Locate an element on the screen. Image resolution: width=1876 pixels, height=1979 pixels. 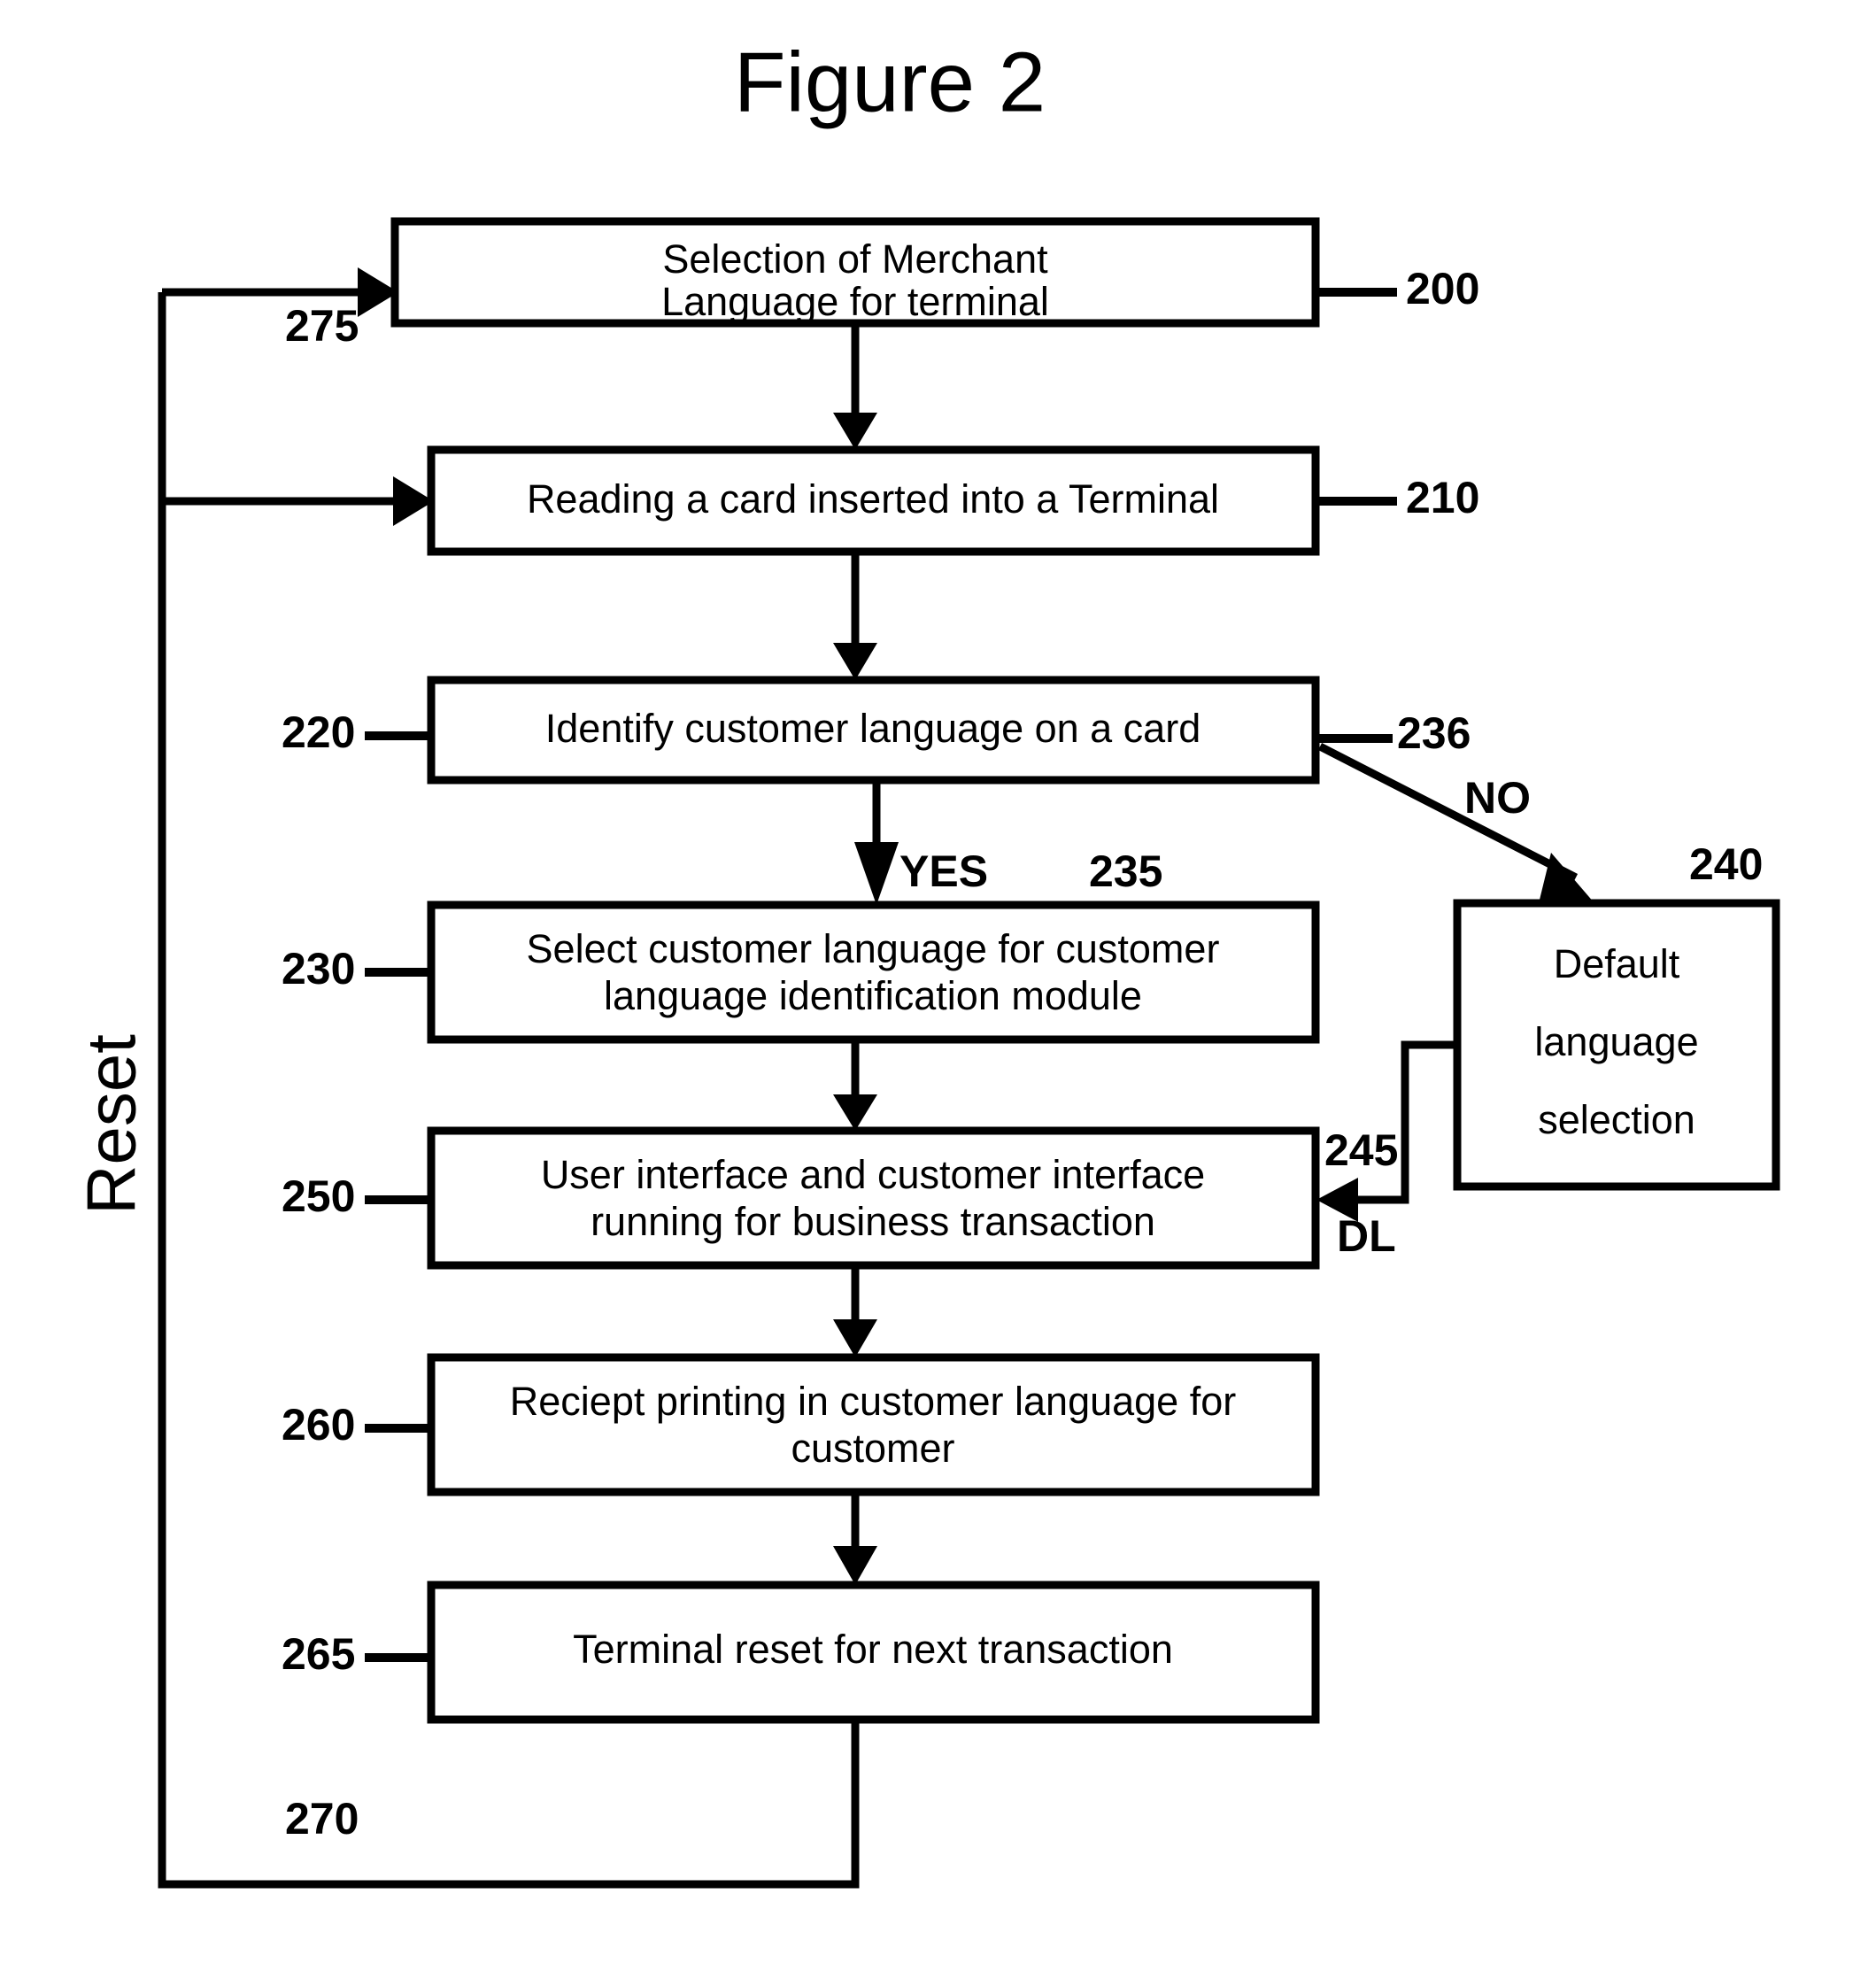
branch-label-yes: YES is located at coordinates (944, 871).